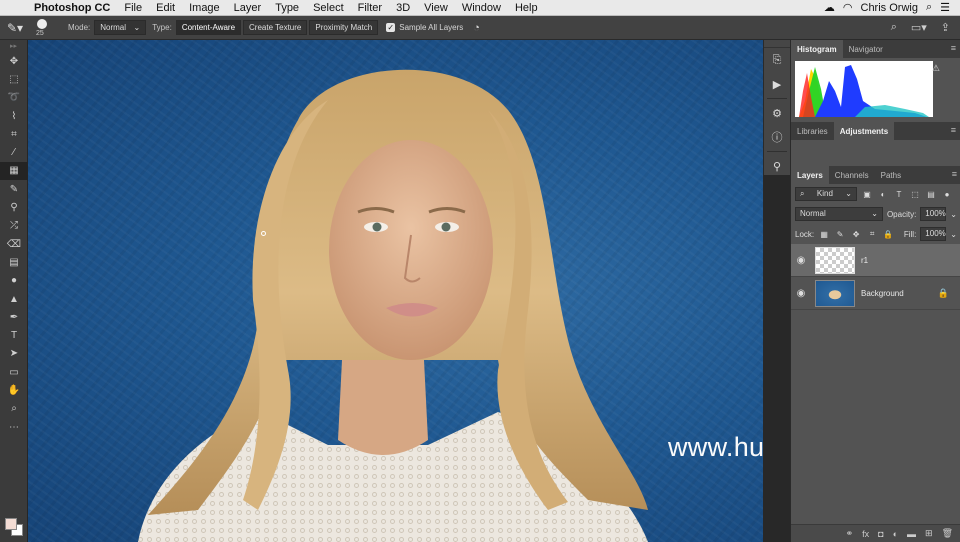 This screenshot has height=542, width=960. I want to click on lock-image-icon: ✎, so click(840, 234).